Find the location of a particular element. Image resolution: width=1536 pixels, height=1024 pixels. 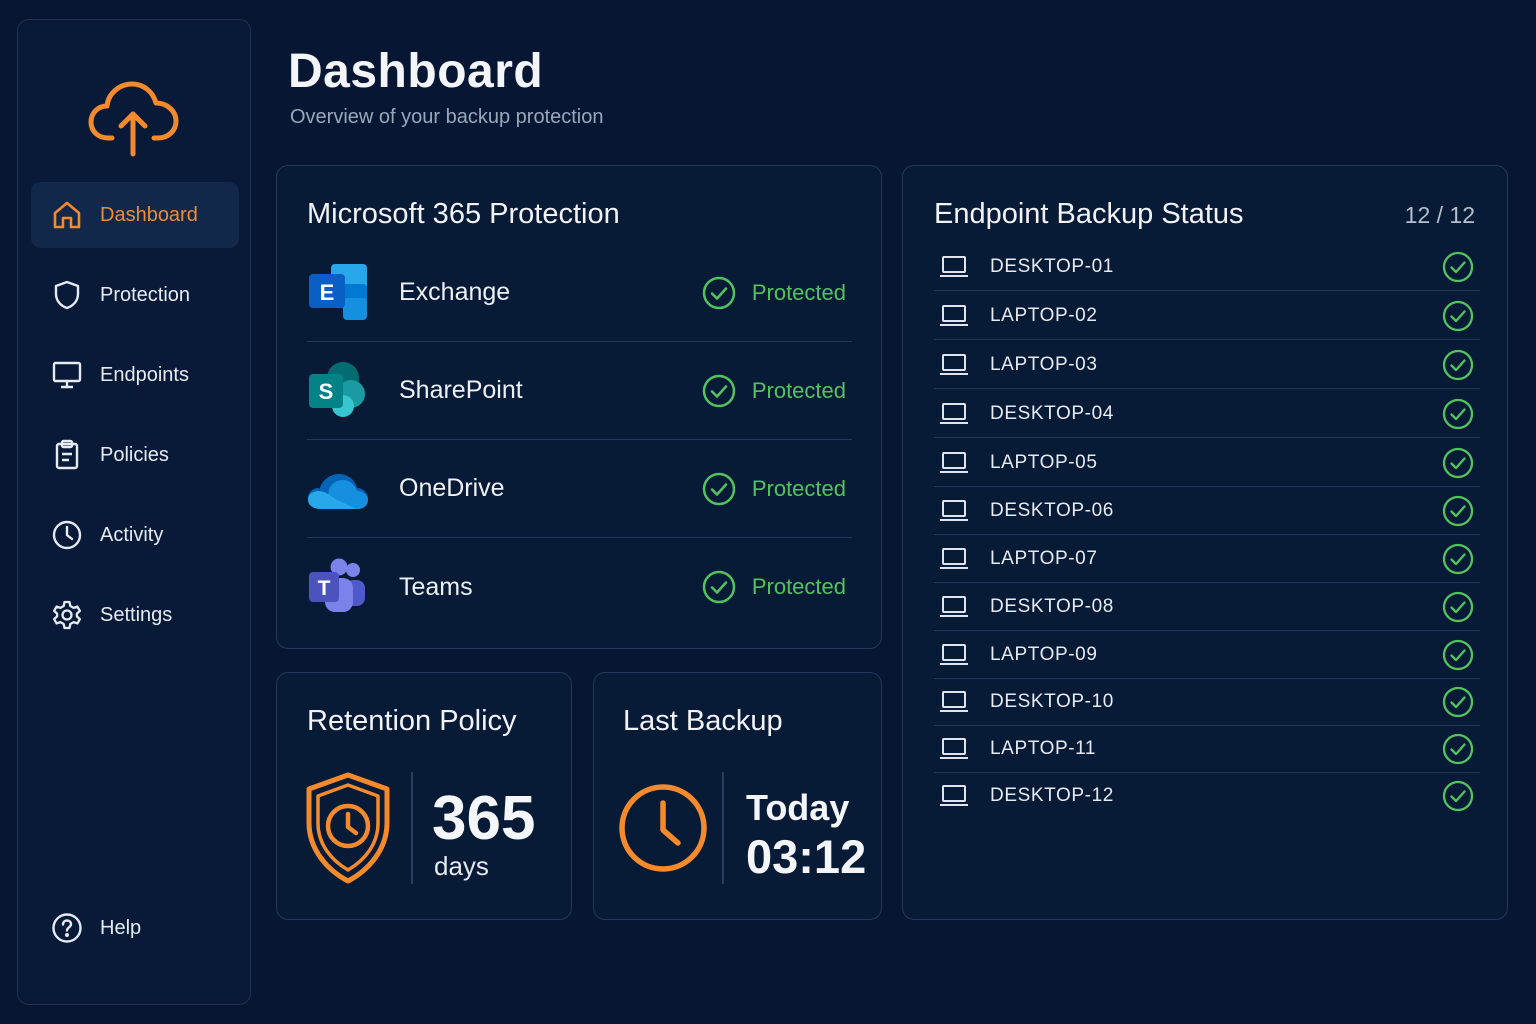

svg-text: T is located at coordinates (324, 588).